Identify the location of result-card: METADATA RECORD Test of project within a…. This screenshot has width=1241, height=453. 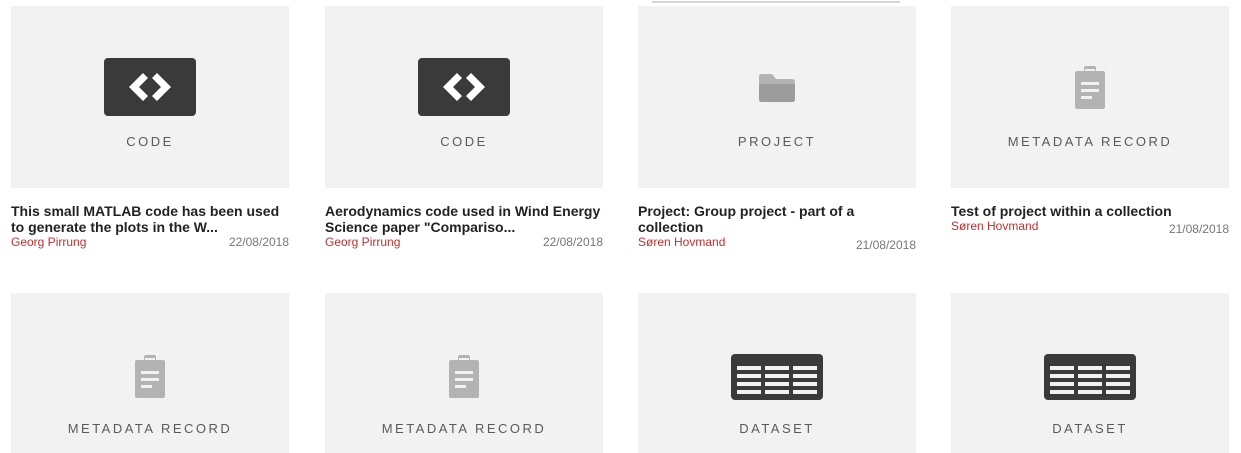
(1090, 121).